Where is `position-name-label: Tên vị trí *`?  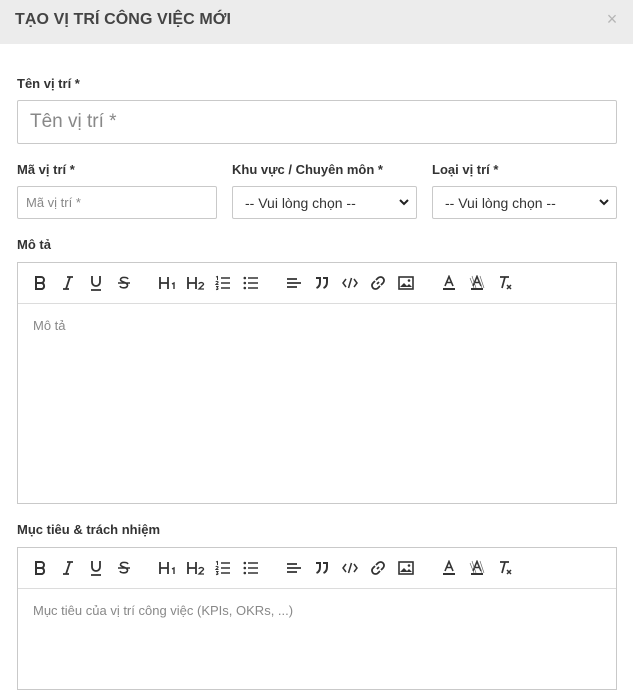
position-name-label: Tên vị trí * is located at coordinates (48, 83).